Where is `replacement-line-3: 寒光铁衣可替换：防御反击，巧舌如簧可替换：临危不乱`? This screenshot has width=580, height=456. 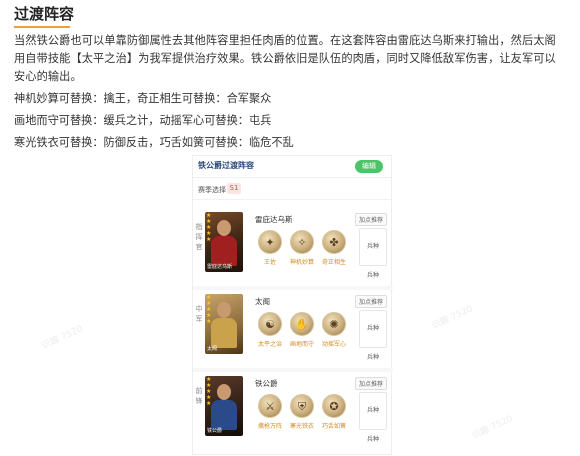 replacement-line-3: 寒光铁衣可替换：防御反击，巧舌如簧可替换：临危不乱 is located at coordinates (154, 142).